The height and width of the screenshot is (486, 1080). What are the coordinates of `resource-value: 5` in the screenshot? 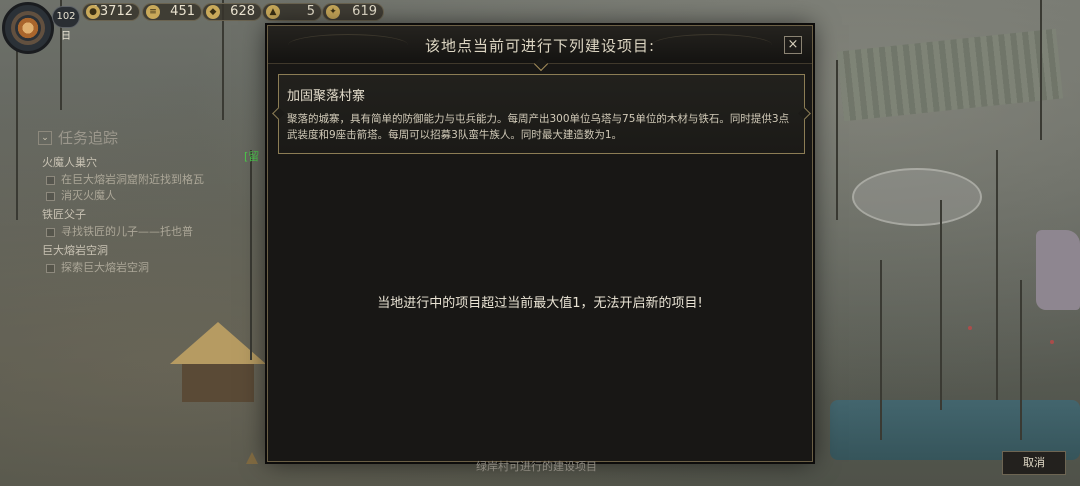 It's located at (310, 11).